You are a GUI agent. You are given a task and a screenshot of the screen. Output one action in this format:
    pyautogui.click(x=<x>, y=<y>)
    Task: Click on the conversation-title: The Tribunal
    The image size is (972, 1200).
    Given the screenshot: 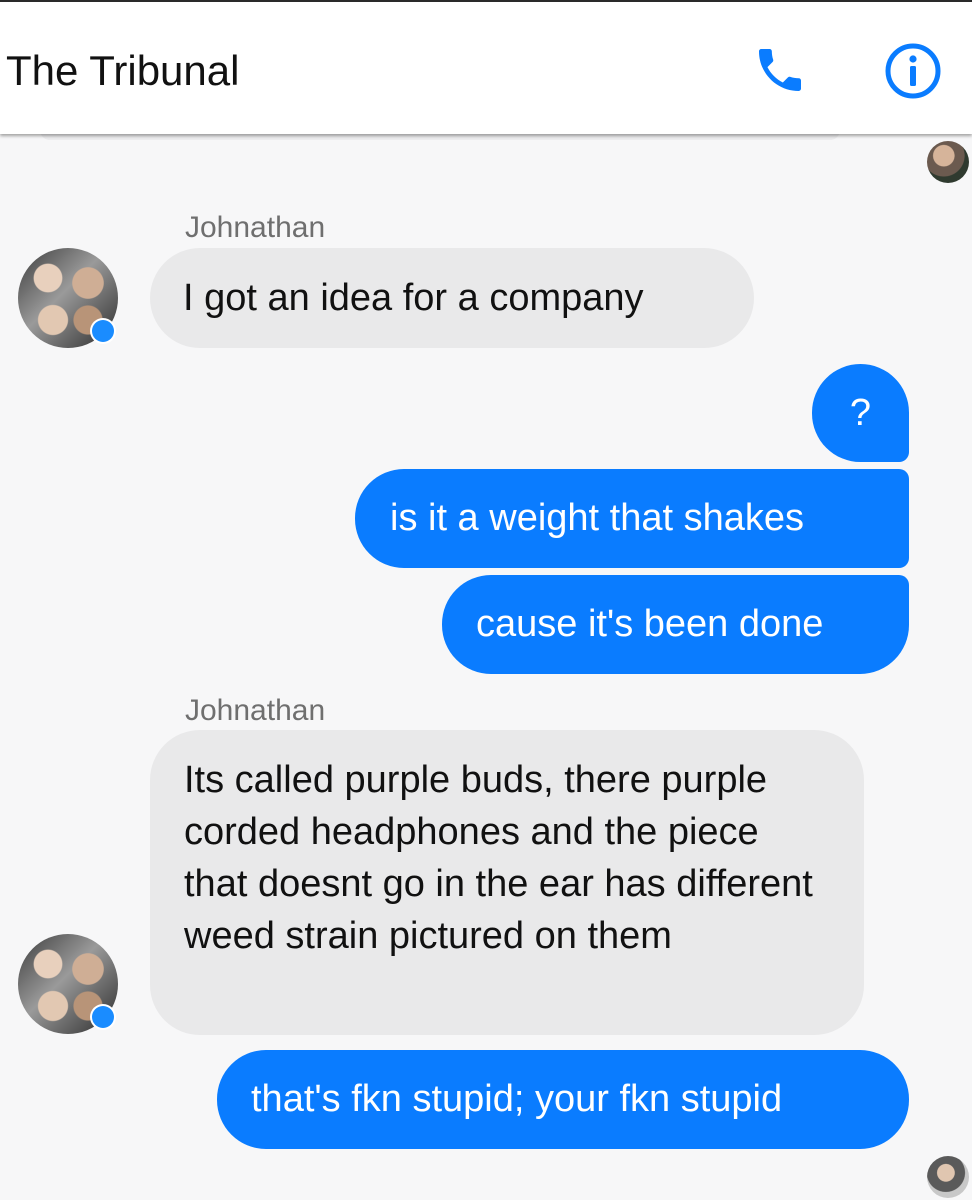 What is the action you would take?
    pyautogui.click(x=122, y=71)
    